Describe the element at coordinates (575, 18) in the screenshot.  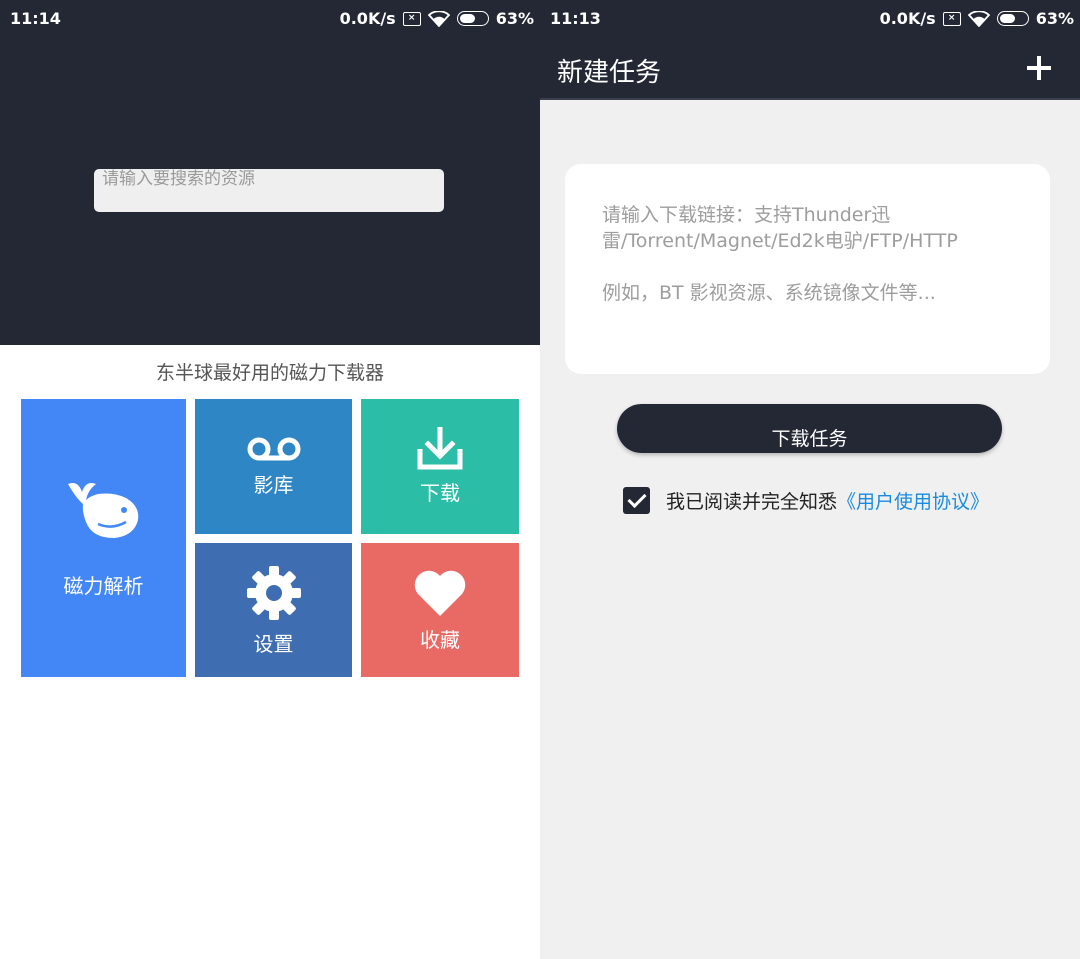
I see `status-time: 11:13` at that location.